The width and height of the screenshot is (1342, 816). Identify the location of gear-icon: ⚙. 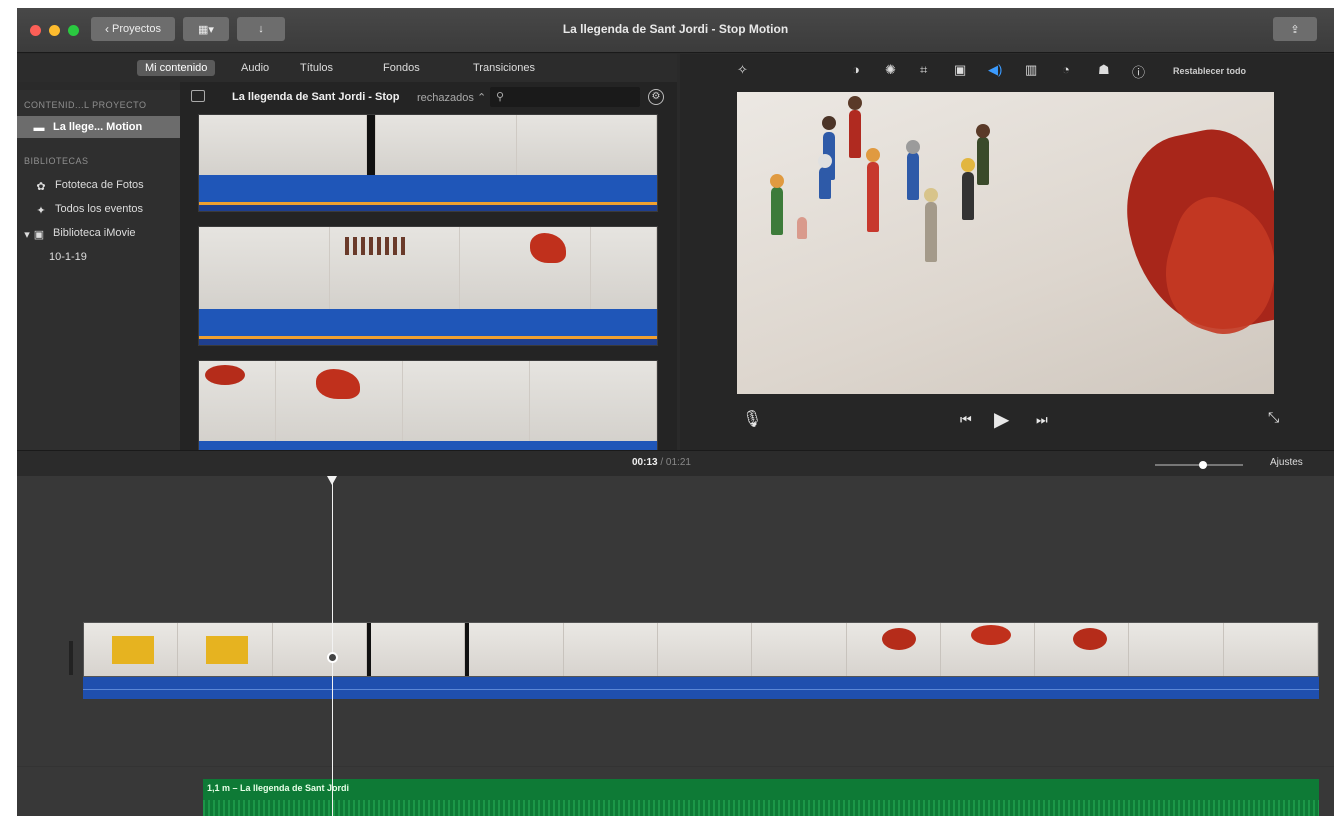
(656, 97).